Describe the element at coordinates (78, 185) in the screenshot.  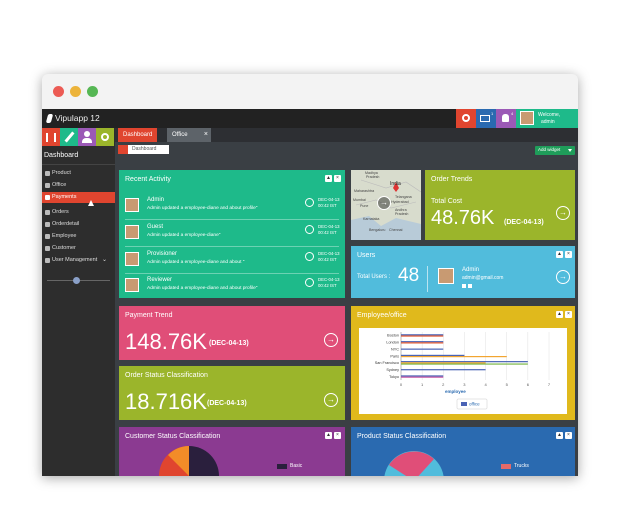
I see `sidebar-item-office: Office` at that location.